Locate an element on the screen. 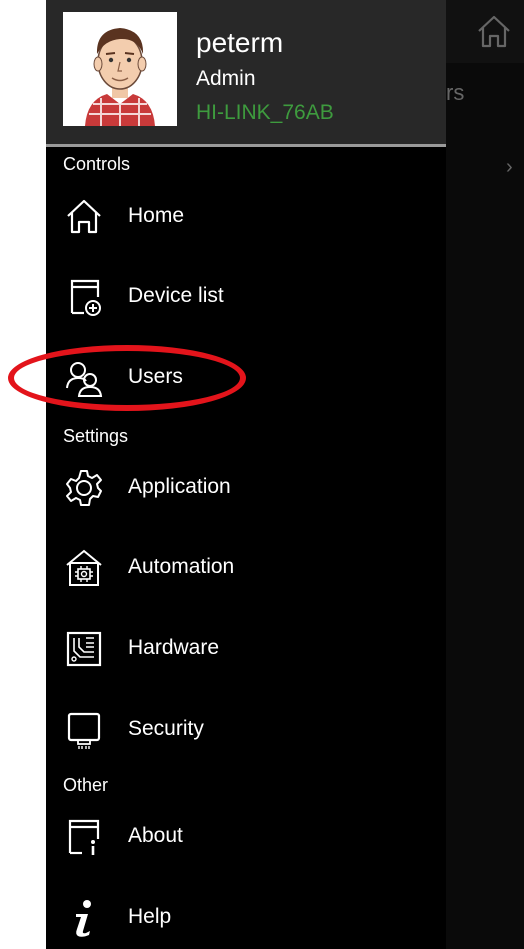  about-icon is located at coordinates (84, 837).